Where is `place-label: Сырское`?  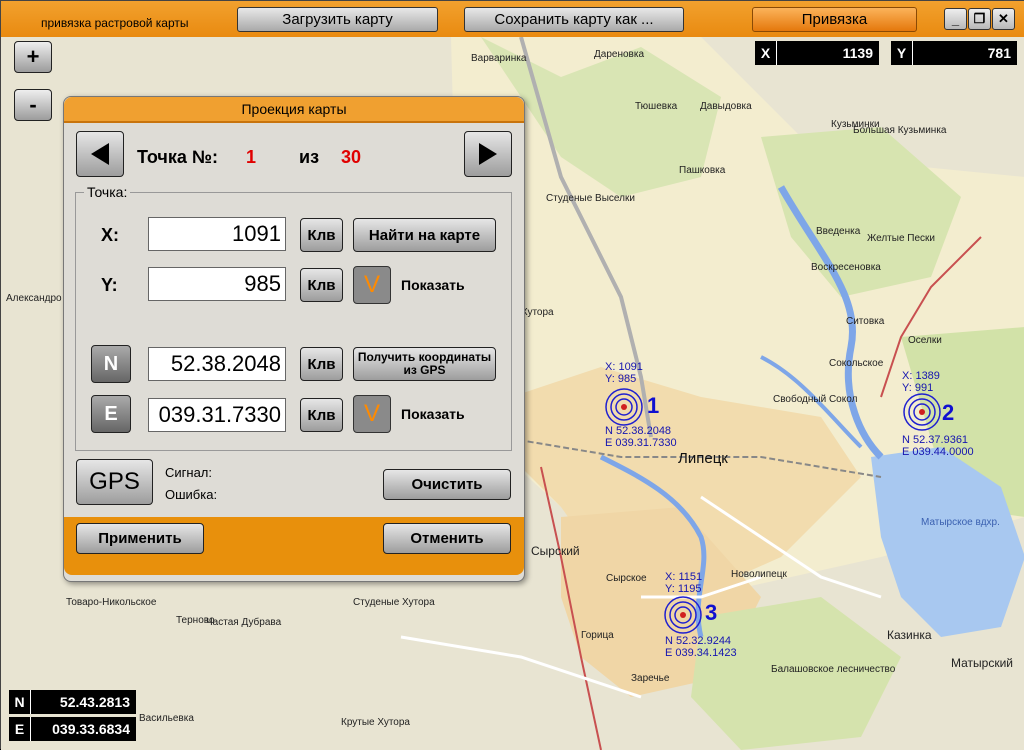
place-label: Сырское is located at coordinates (626, 578).